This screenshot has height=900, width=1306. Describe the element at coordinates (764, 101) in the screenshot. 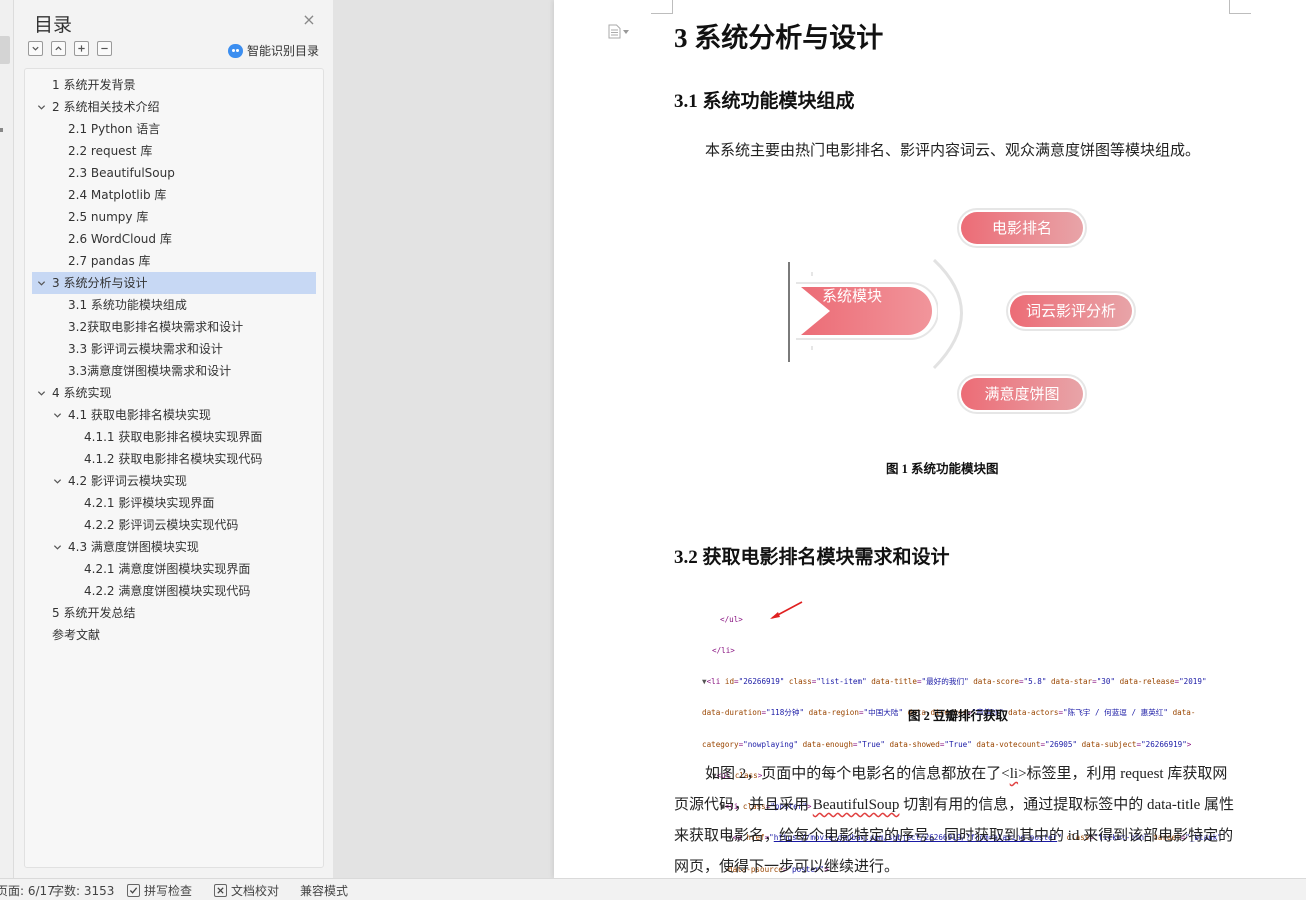

I see `heading-3-1: 3.1 系统功能模块组成` at that location.